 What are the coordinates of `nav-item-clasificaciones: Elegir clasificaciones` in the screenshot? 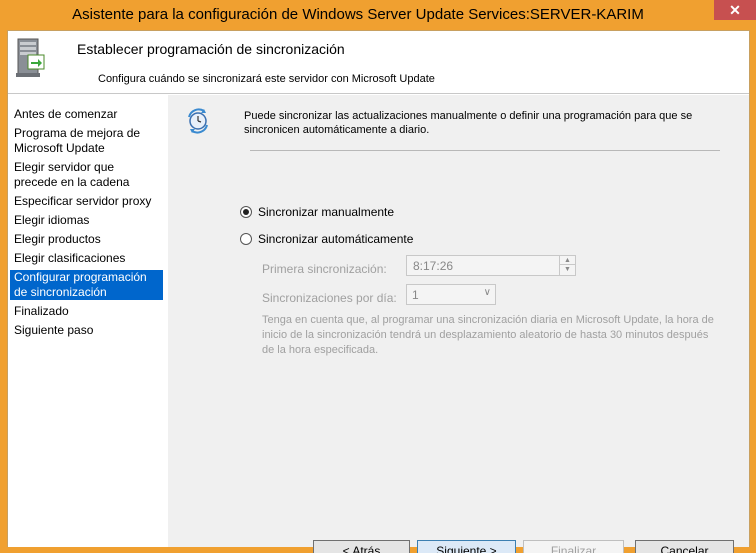 It's located at (86, 258).